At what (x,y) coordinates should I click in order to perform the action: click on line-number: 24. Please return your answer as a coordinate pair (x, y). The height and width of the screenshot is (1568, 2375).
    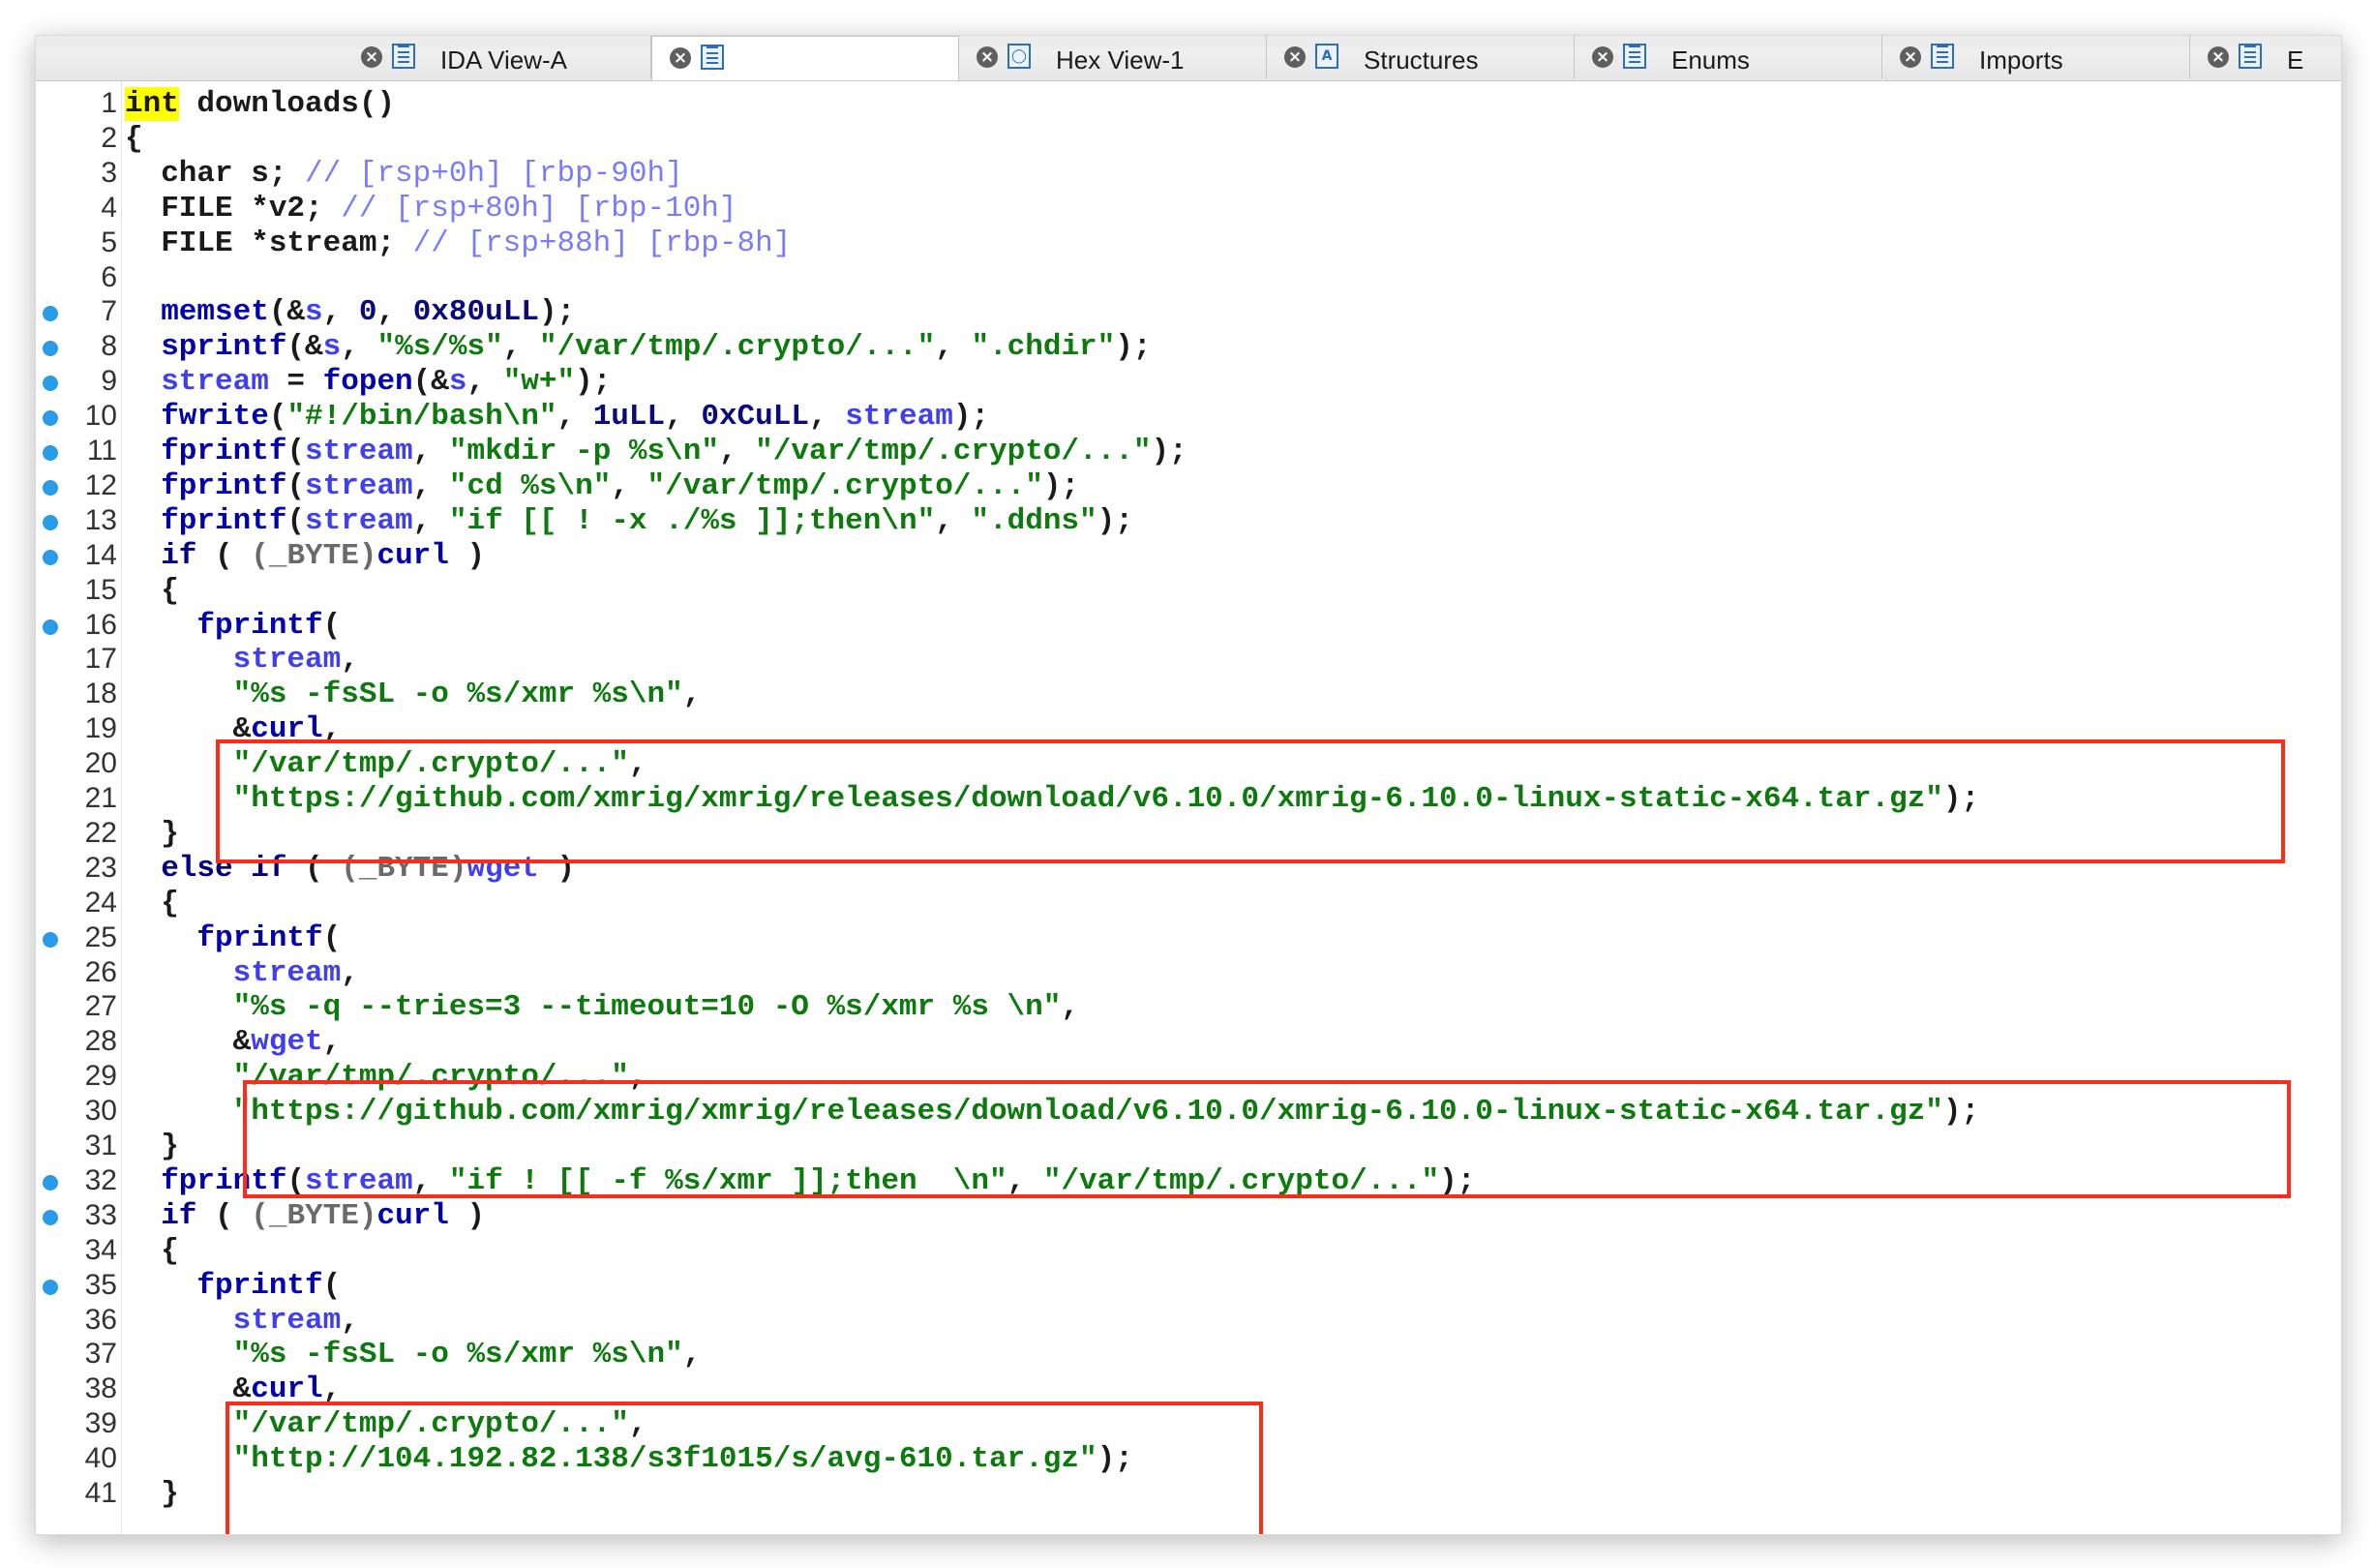
    Looking at the image, I should click on (100, 902).